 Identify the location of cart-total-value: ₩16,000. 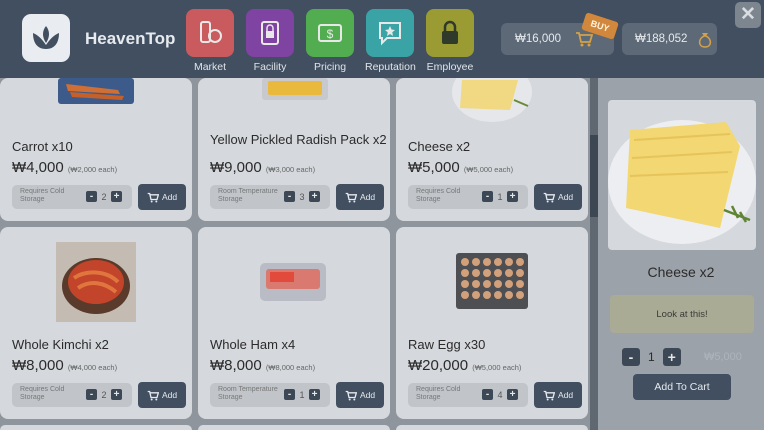
(538, 39).